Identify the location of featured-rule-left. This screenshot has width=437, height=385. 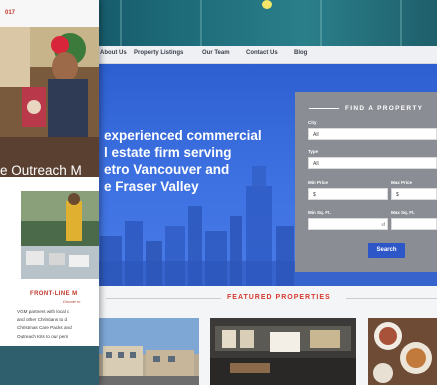
(163, 298).